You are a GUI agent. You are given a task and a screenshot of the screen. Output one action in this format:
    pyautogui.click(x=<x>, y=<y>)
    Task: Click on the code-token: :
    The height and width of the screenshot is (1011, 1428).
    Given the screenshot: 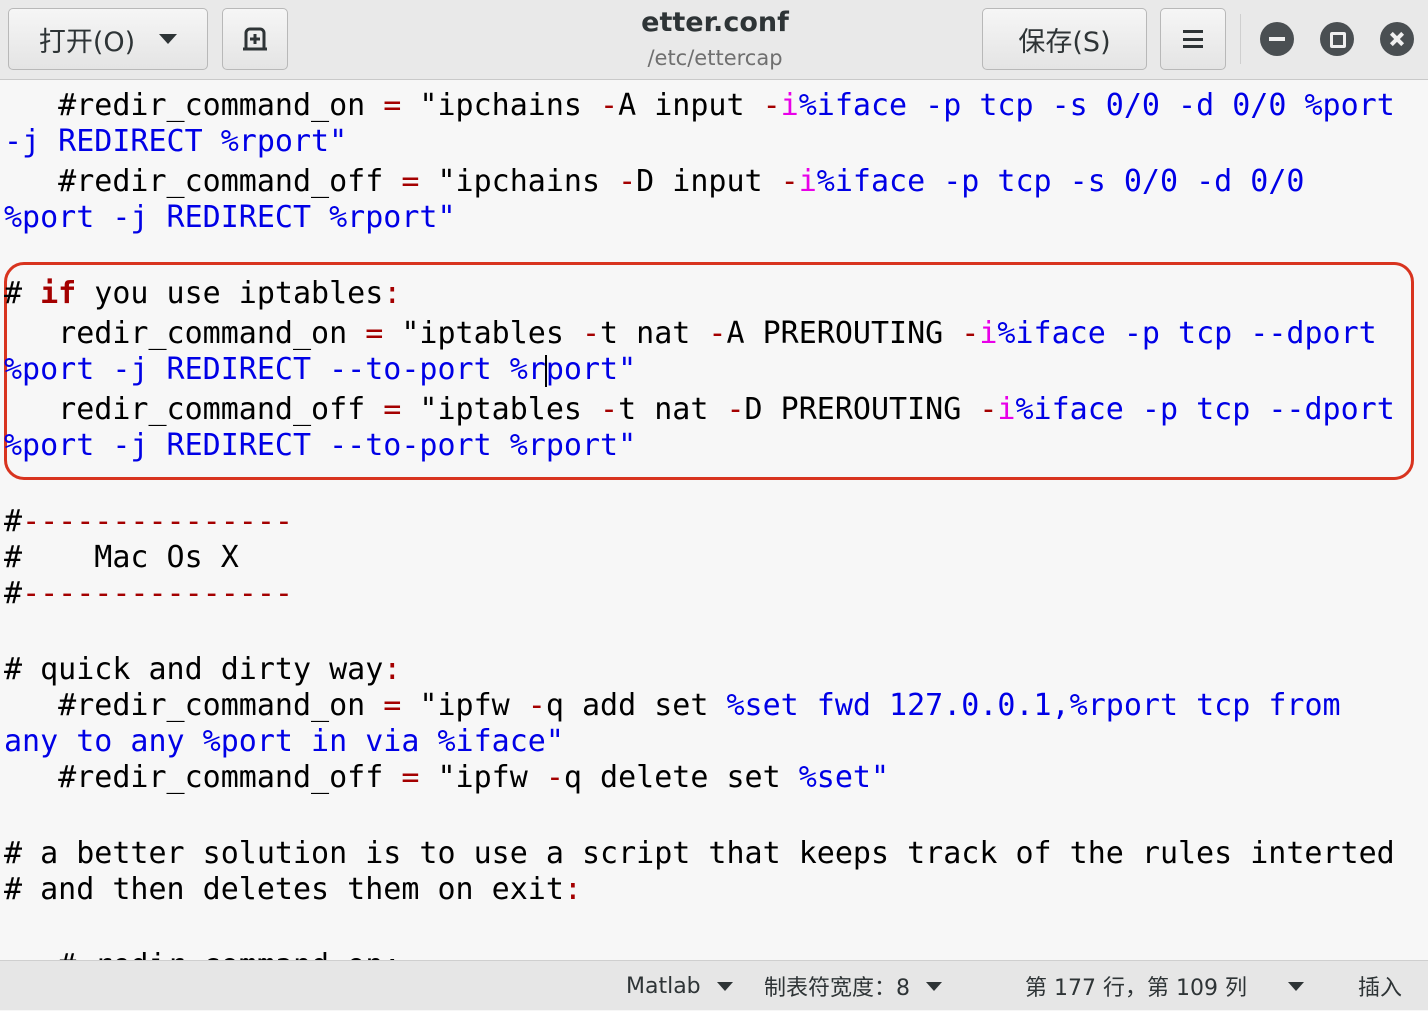 What is the action you would take?
    pyautogui.click(x=572, y=889)
    